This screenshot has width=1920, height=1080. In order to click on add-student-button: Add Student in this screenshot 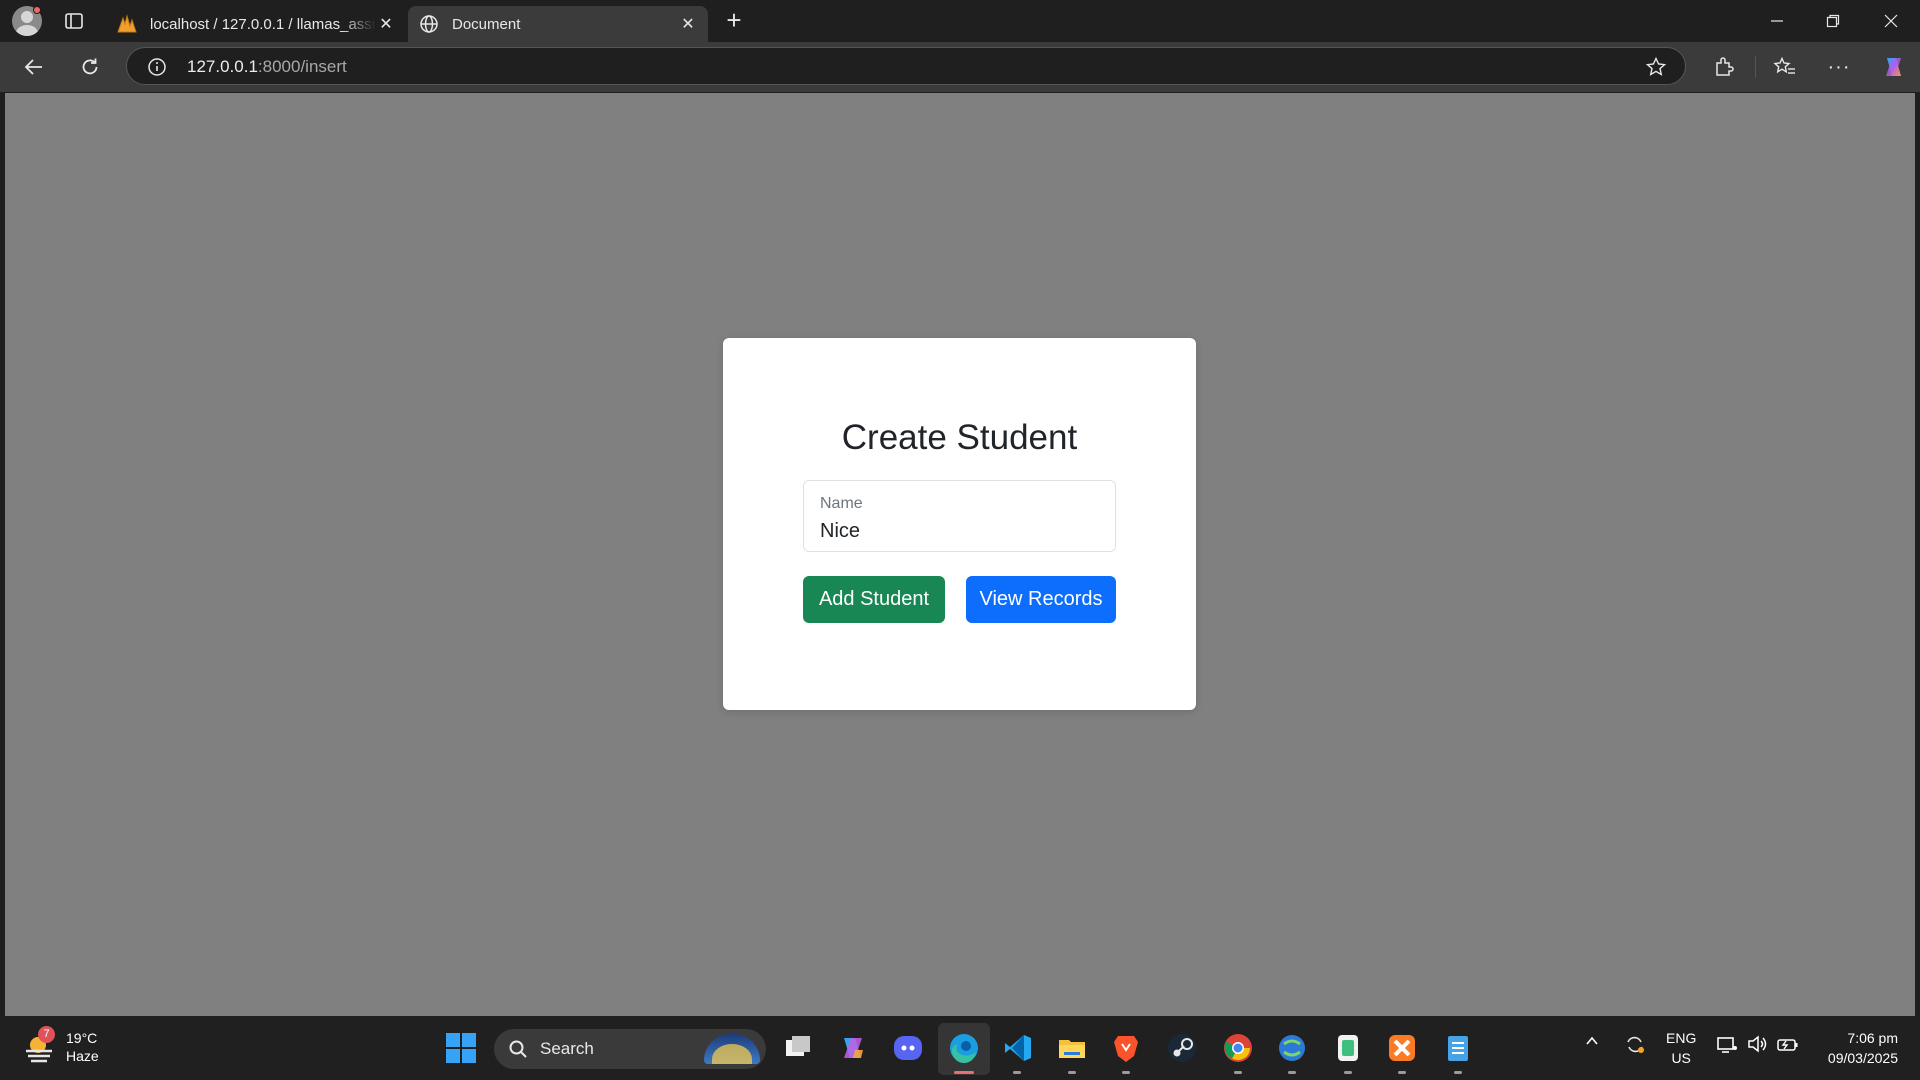, I will do `click(874, 599)`.